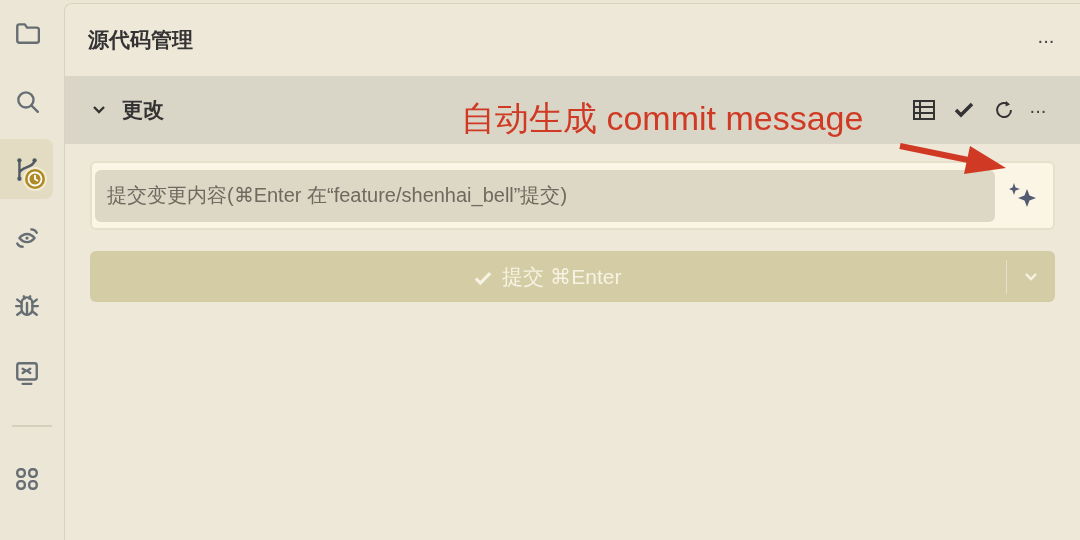 The width and height of the screenshot is (1080, 540). Describe the element at coordinates (924, 110) in the screenshot. I see `list-view-icon` at that location.